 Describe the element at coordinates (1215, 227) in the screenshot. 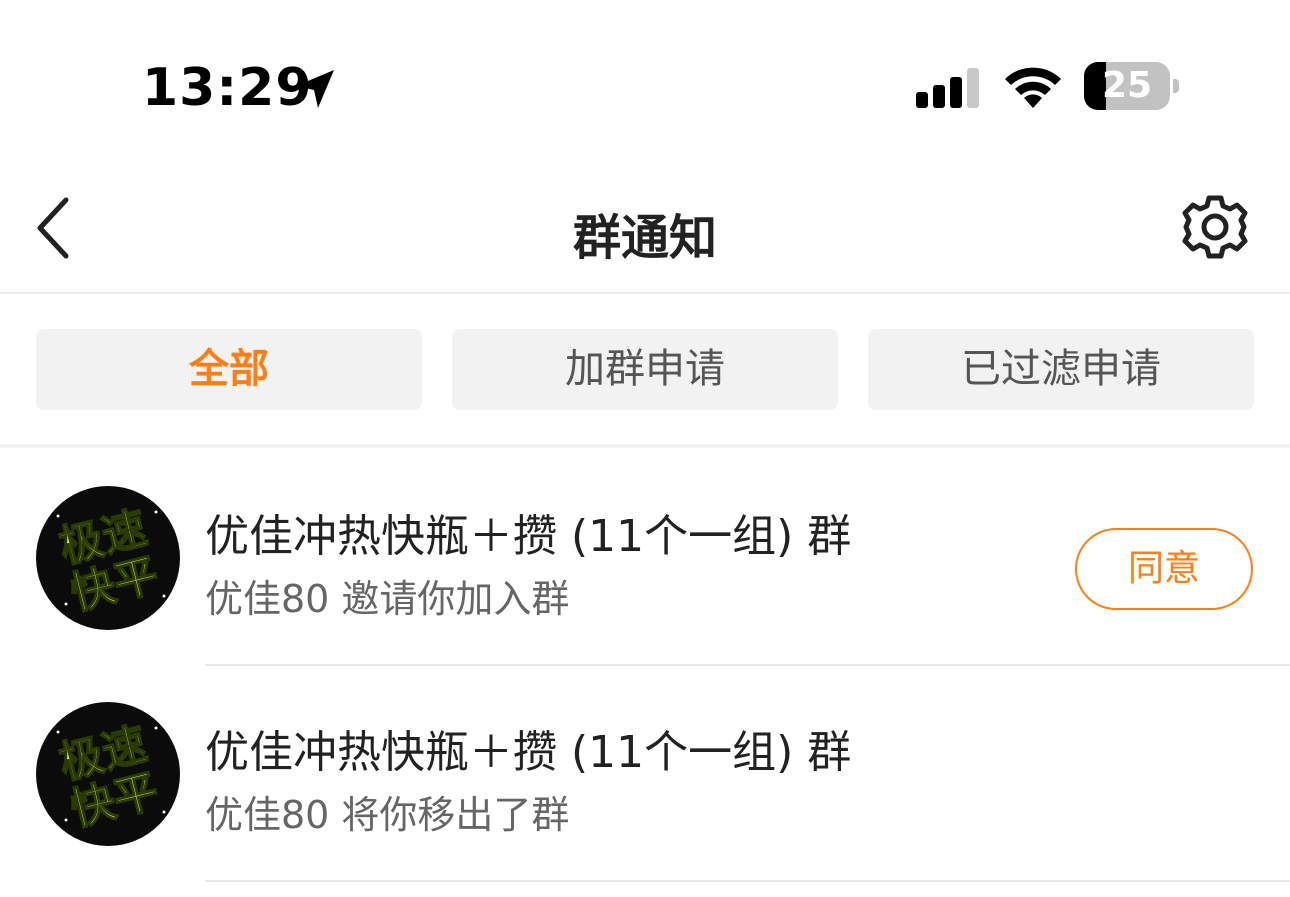

I see `gear-icon` at that location.